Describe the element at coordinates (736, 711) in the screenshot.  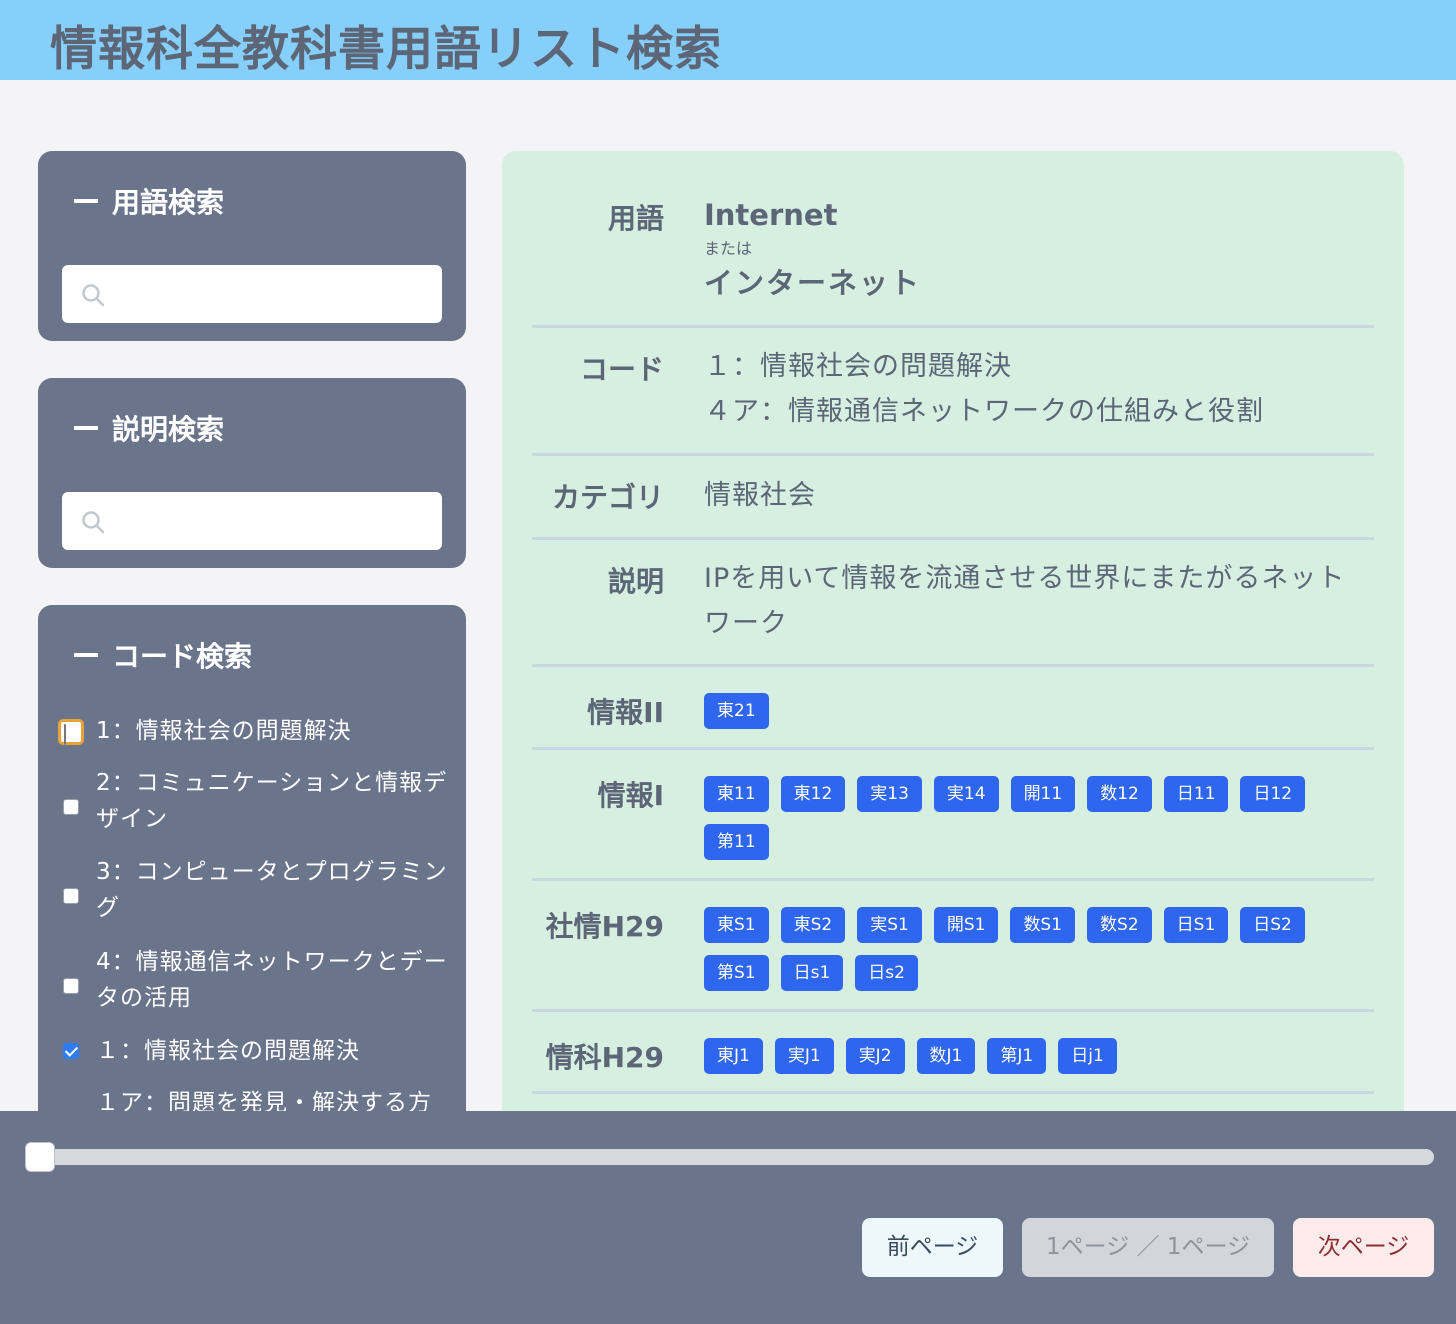
I see `textbook-tag: 東21` at that location.